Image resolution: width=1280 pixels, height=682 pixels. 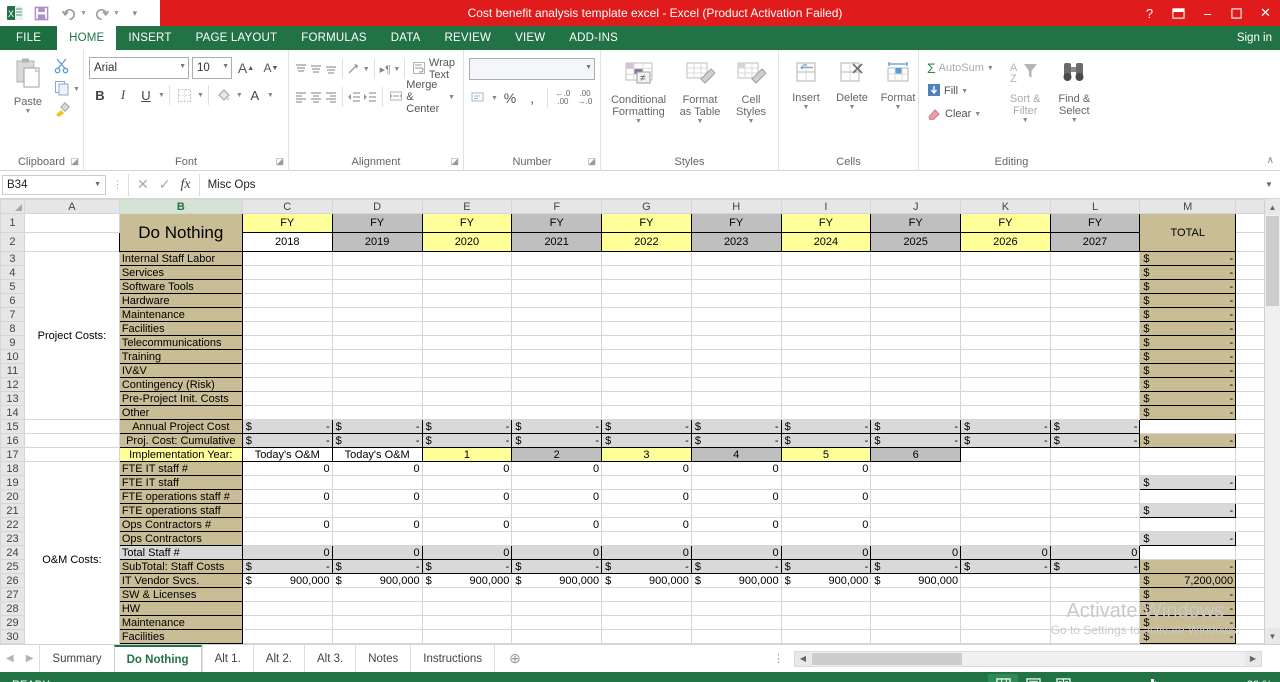 What do you see at coordinates (287, 328) in the screenshot?
I see `cell-c8` at bounding box center [287, 328].